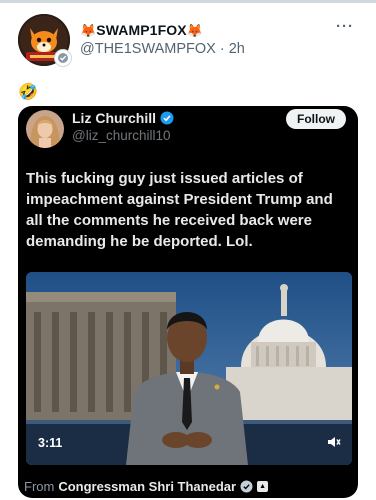  Describe the element at coordinates (194, 30) in the screenshot. I see `fox-emoji-right: 🦊` at that location.